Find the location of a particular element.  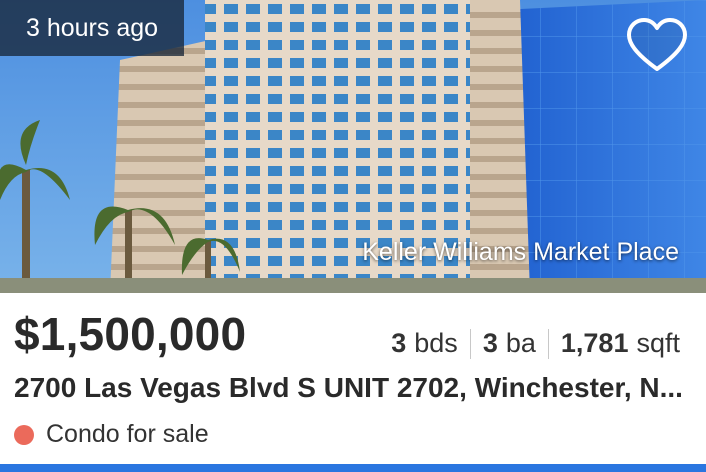

beds-stat: 3 bds is located at coordinates (424, 343).